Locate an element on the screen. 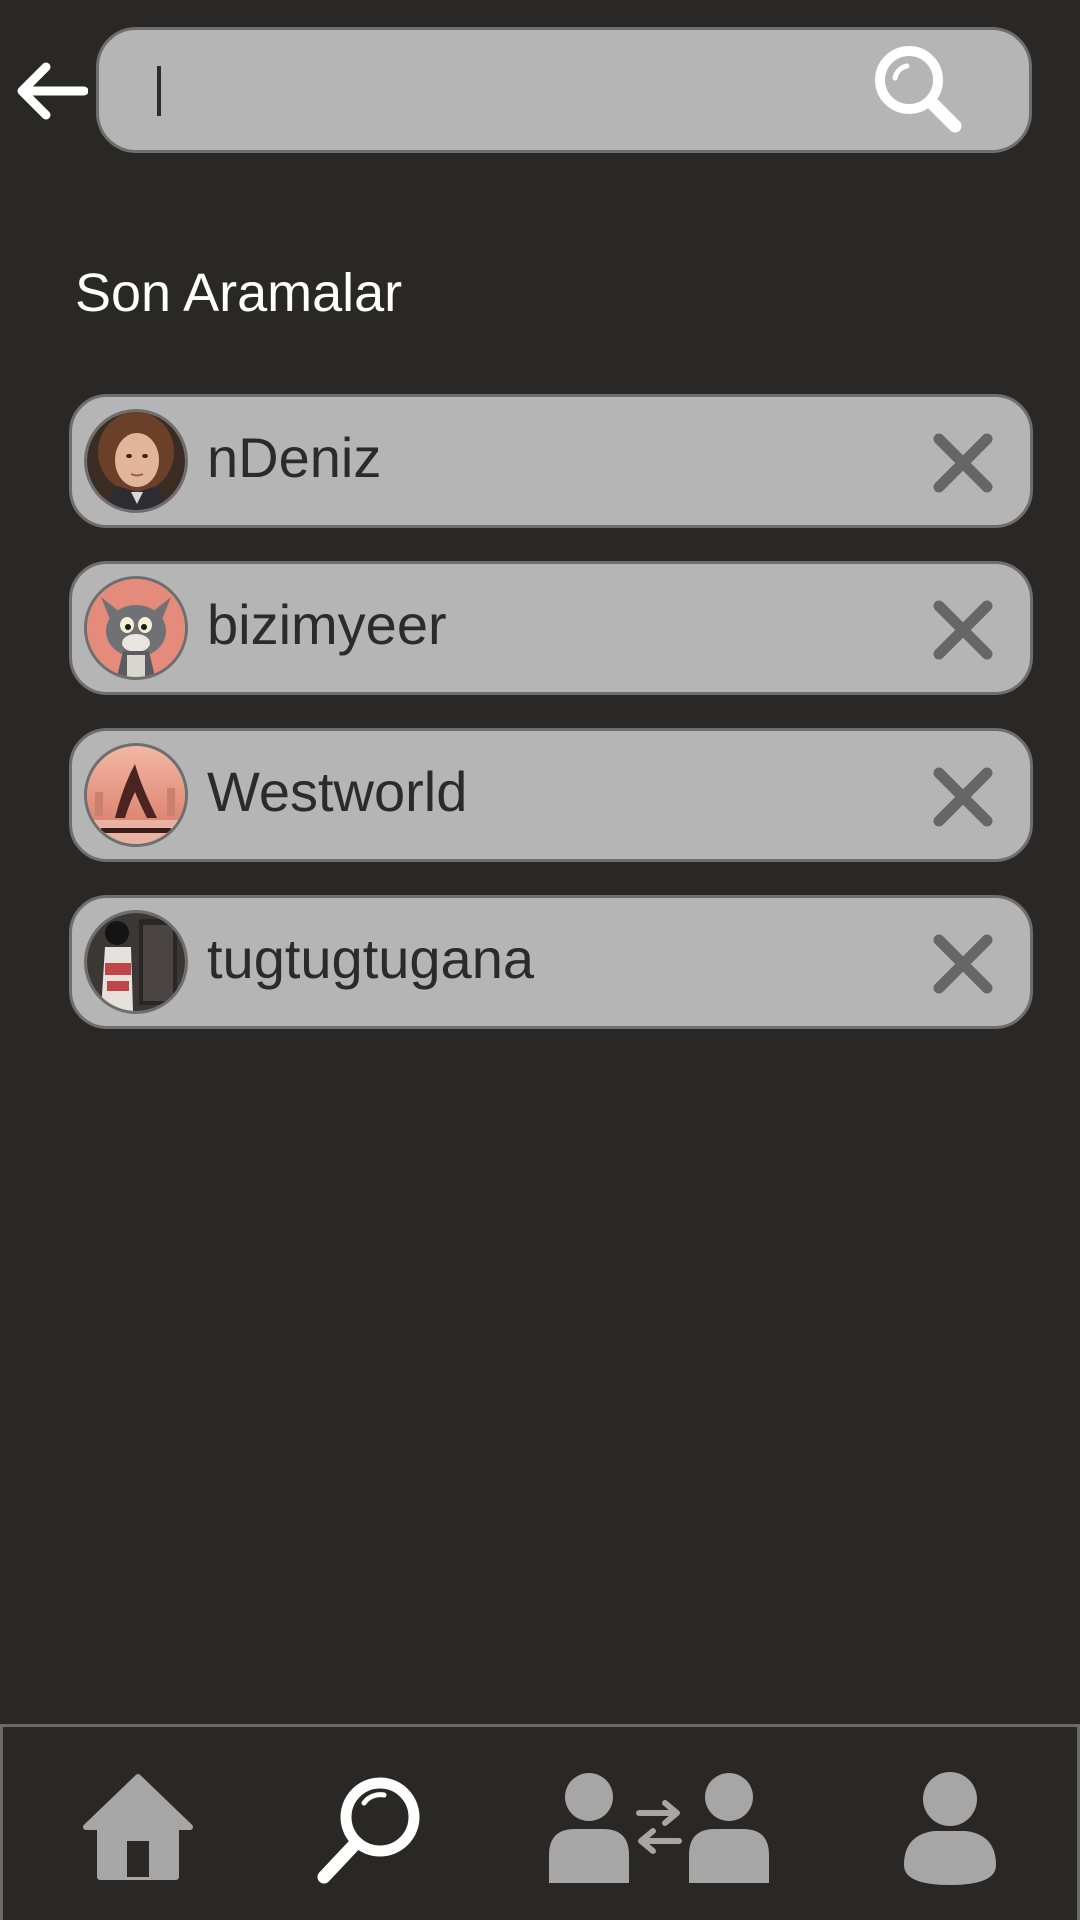 Image resolution: width=1080 pixels, height=1920 pixels. recent-search-label: Westworld is located at coordinates (337, 791).